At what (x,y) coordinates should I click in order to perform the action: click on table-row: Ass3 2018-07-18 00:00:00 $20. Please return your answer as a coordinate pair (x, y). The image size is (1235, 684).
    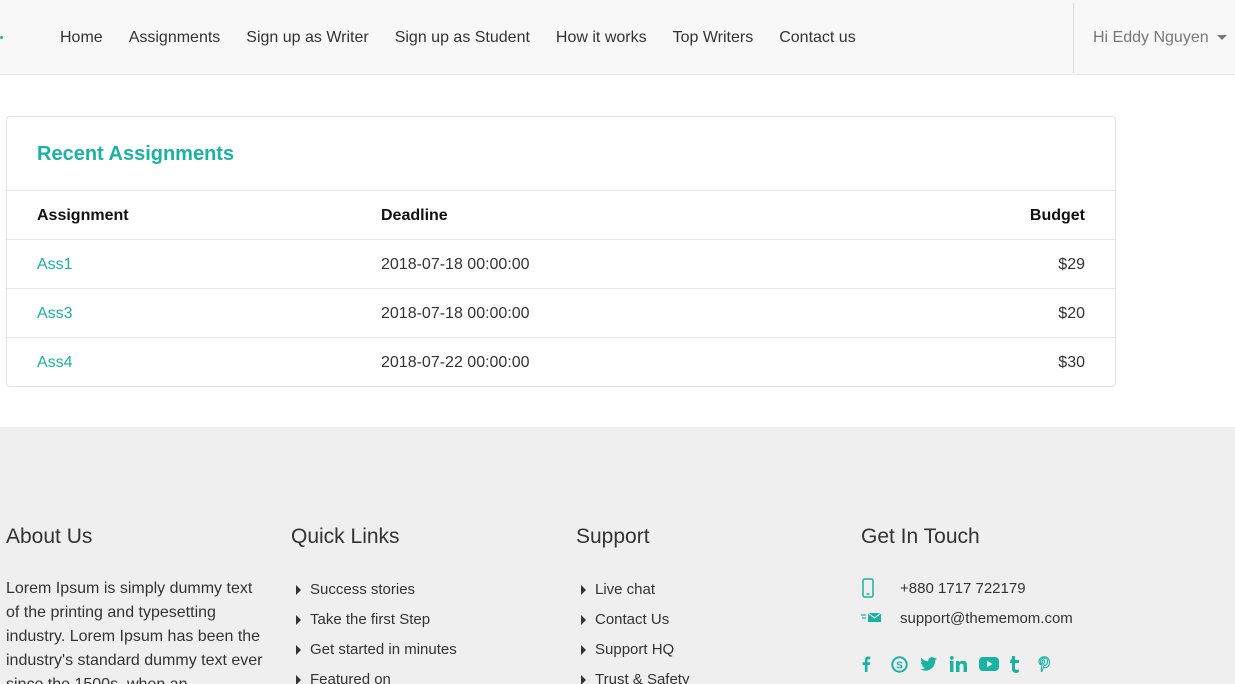
    Looking at the image, I should click on (561, 313).